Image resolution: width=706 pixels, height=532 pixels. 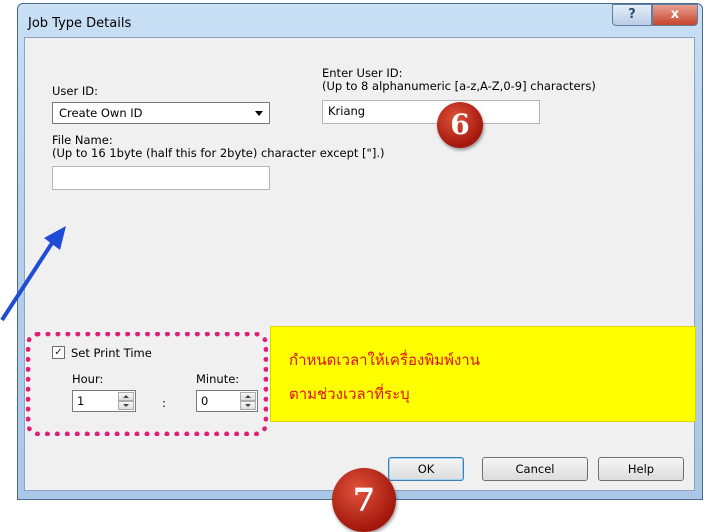 What do you see at coordinates (248, 405) in the screenshot?
I see `minute-down-button` at bounding box center [248, 405].